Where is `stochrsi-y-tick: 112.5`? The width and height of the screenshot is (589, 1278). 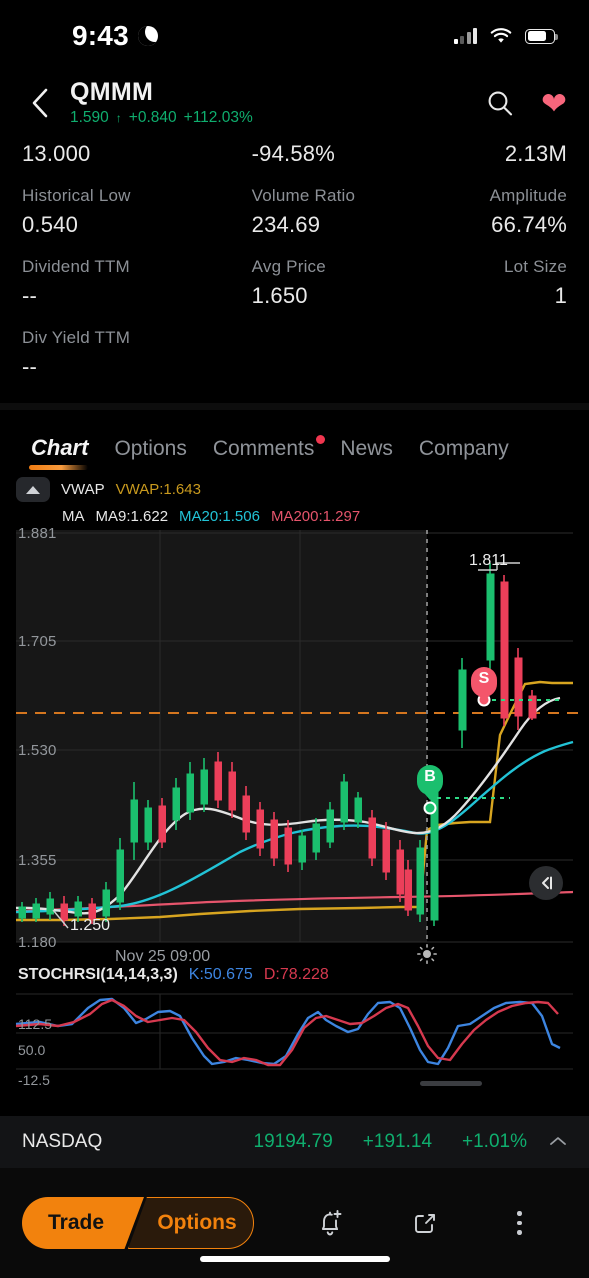
stochrsi-y-tick: 112.5 is located at coordinates (35, 1024).